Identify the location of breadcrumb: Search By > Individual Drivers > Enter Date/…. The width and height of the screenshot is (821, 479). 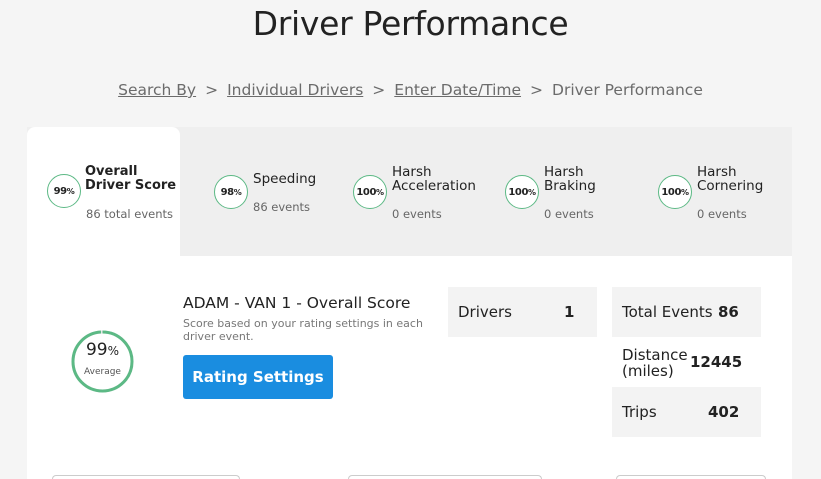
(410, 90).